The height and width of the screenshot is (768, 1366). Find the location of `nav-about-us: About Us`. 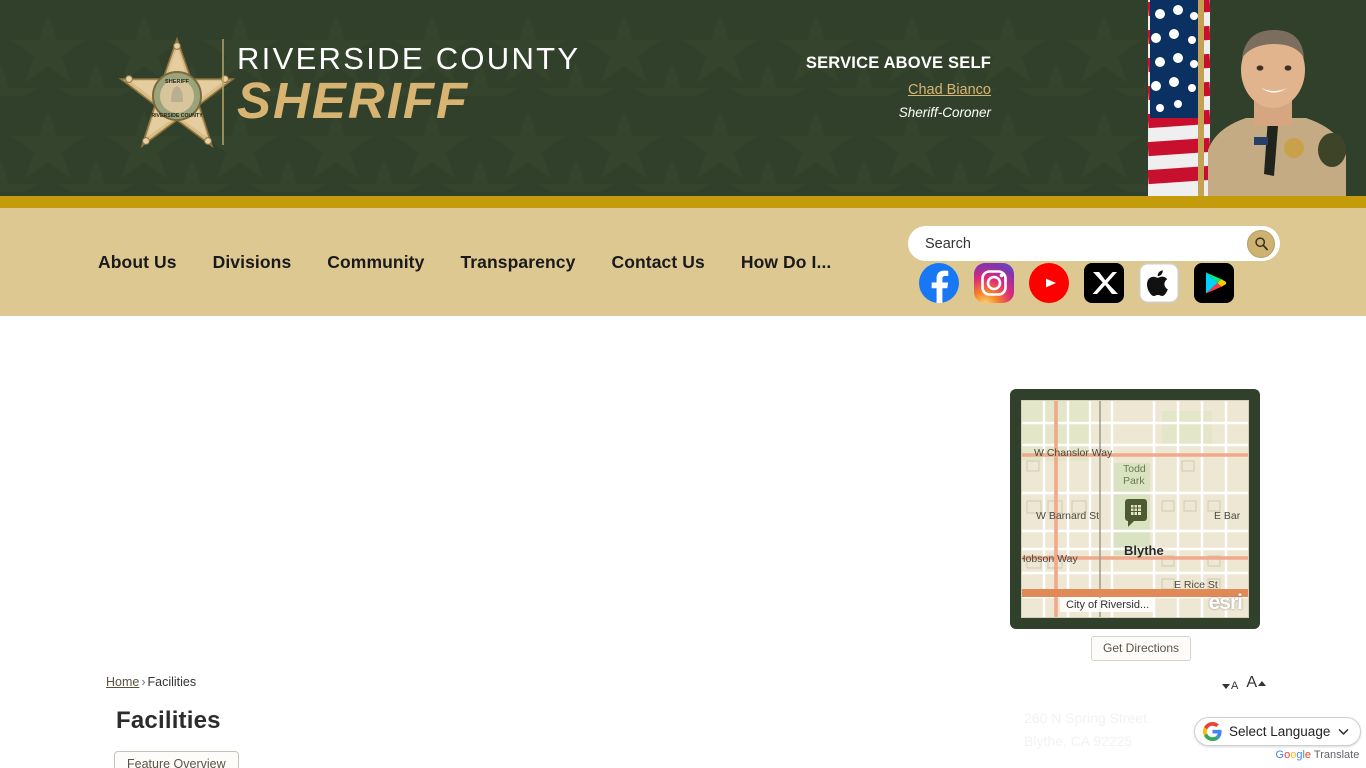

nav-about-us: About Us is located at coordinates (137, 262).